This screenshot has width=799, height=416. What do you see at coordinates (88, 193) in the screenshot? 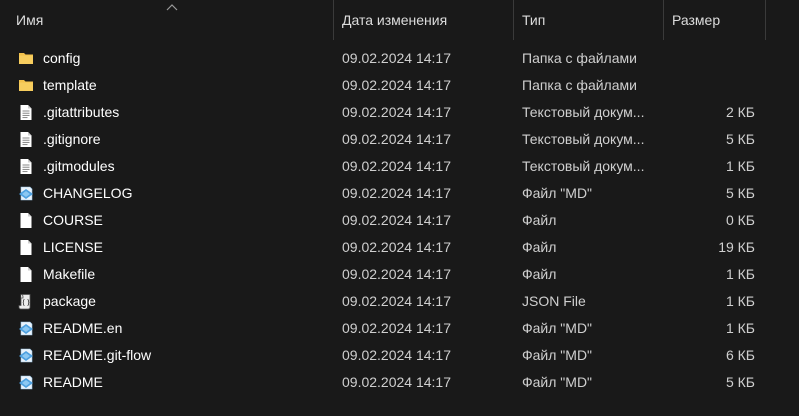
I see `file-name: CHANGELOG` at bounding box center [88, 193].